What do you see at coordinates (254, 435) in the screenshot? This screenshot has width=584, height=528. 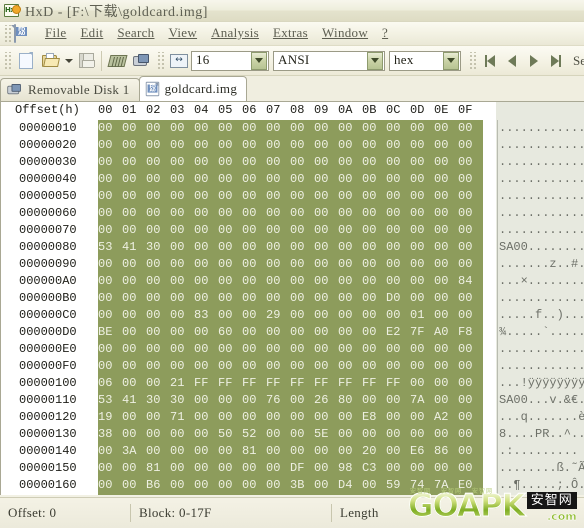 I see `hex-byte-cell: 52` at bounding box center [254, 435].